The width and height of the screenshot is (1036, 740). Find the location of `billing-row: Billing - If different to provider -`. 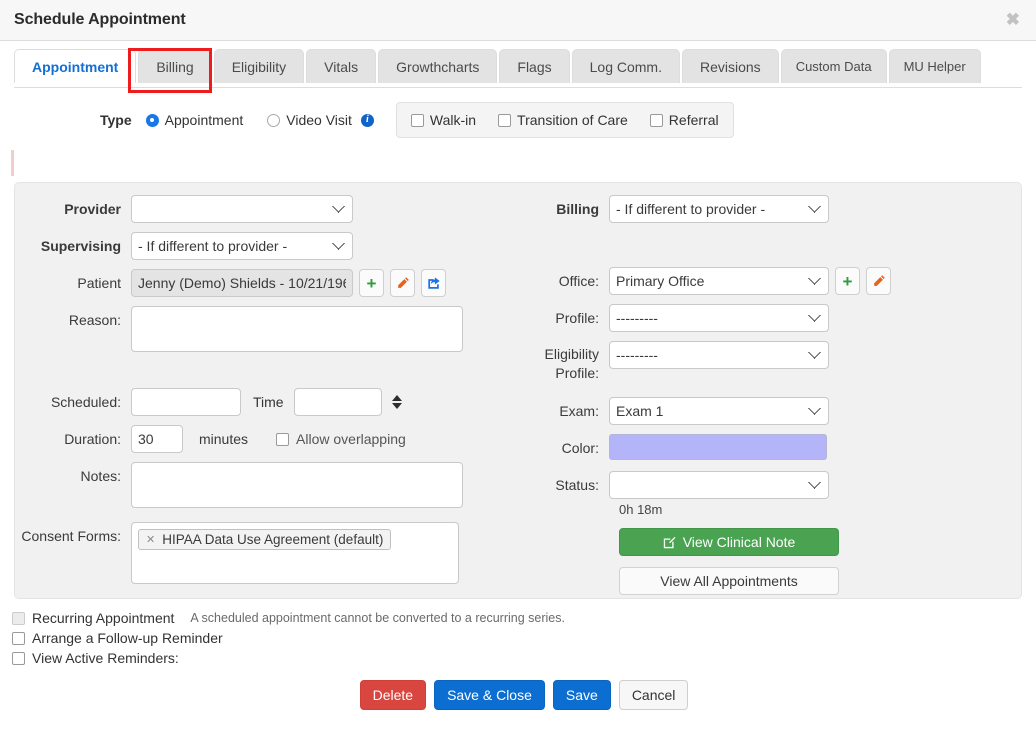

billing-row: Billing - If different to provider - is located at coordinates (763, 209).